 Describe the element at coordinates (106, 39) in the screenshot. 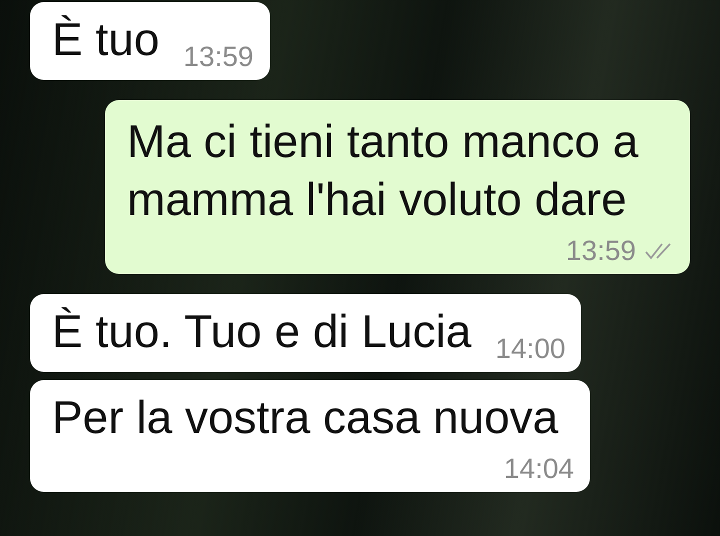

I see `message-text: È tuo` at that location.